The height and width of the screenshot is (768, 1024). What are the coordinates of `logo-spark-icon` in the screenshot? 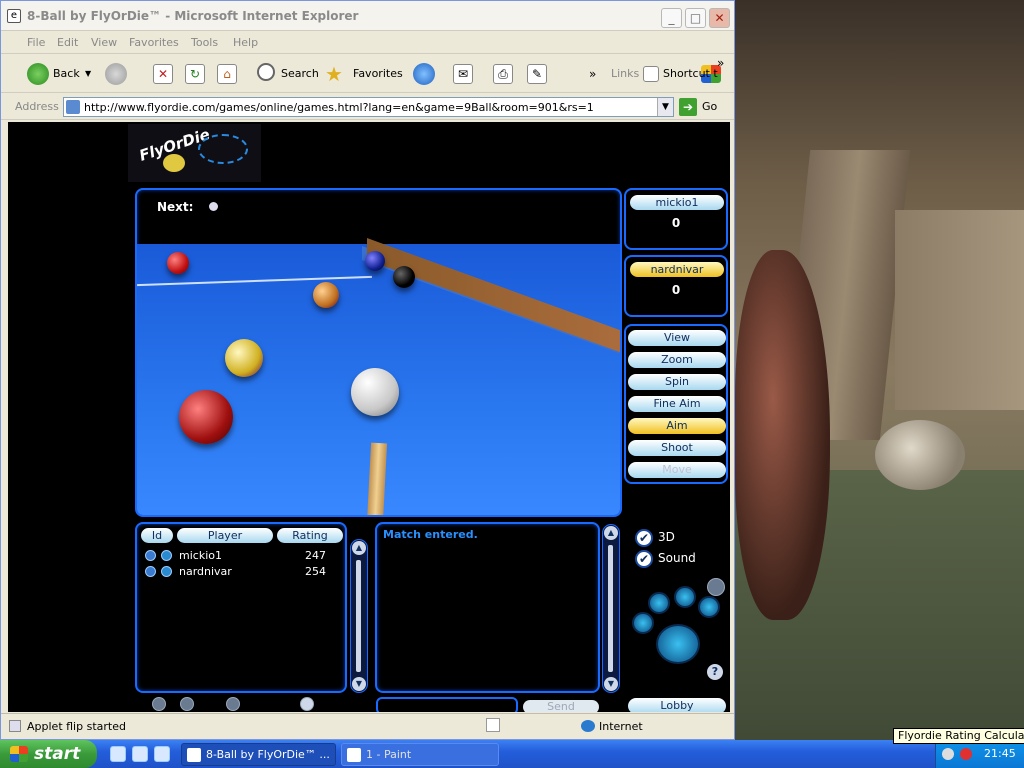 It's located at (223, 149).